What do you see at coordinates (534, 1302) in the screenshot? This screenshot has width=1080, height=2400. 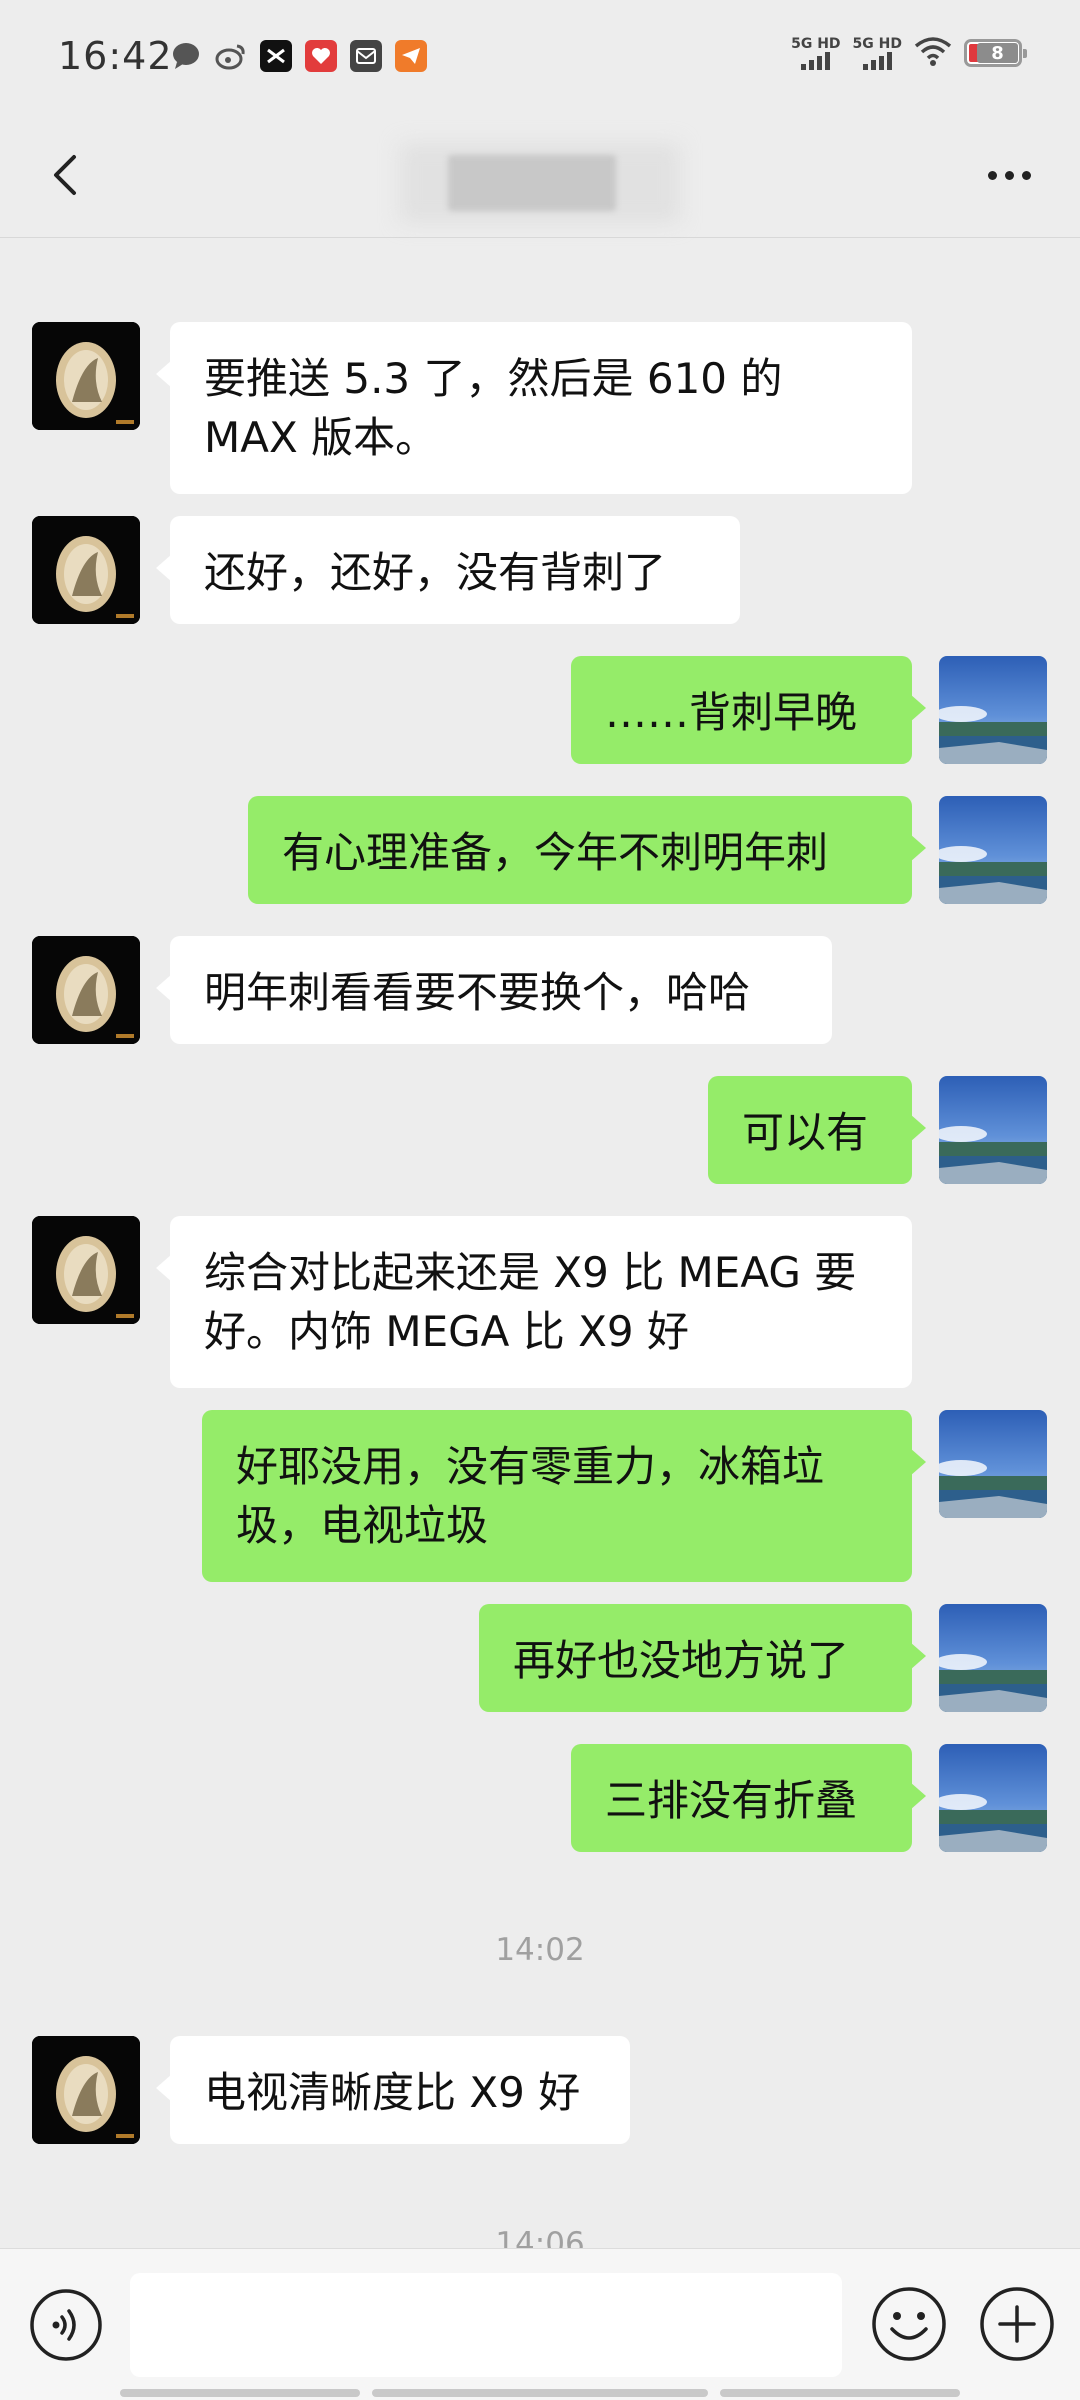 I see `message-bubble-incoming: 综合对比起来还是 X9 比 MEAG 要好。内饰 MEGA 比 X9 好` at bounding box center [534, 1302].